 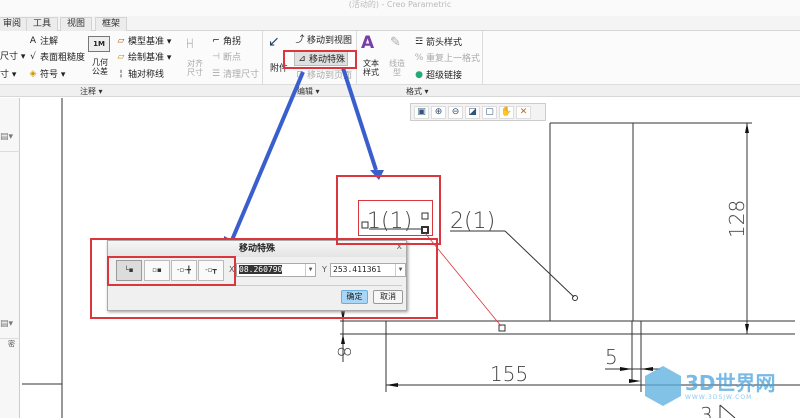 I want to click on balloon-2-text: 2(1), so click(x=472, y=221).